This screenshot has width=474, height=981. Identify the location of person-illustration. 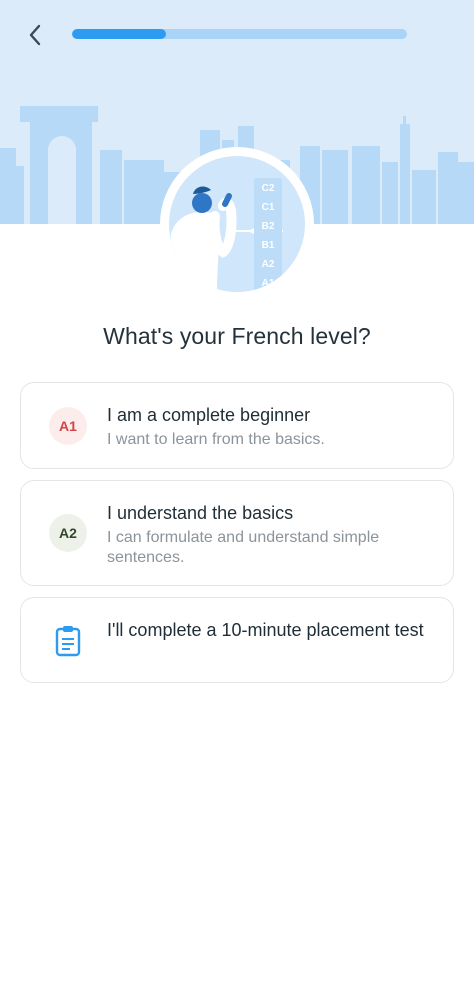
(227, 239).